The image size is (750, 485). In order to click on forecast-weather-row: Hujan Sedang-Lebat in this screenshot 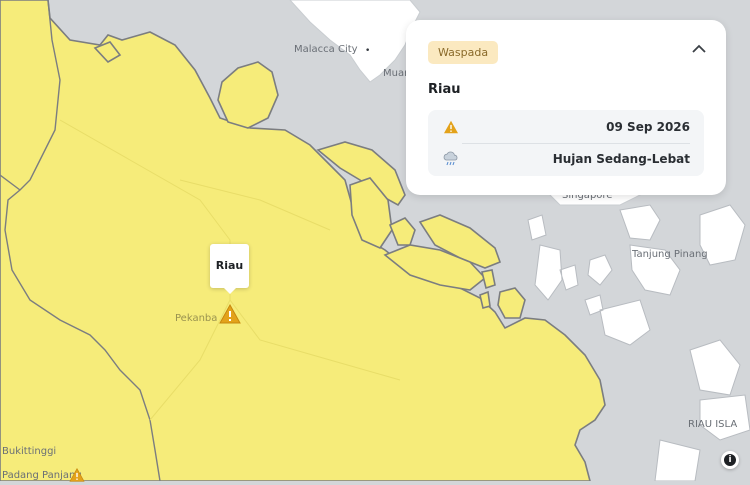, I will do `click(566, 159)`.